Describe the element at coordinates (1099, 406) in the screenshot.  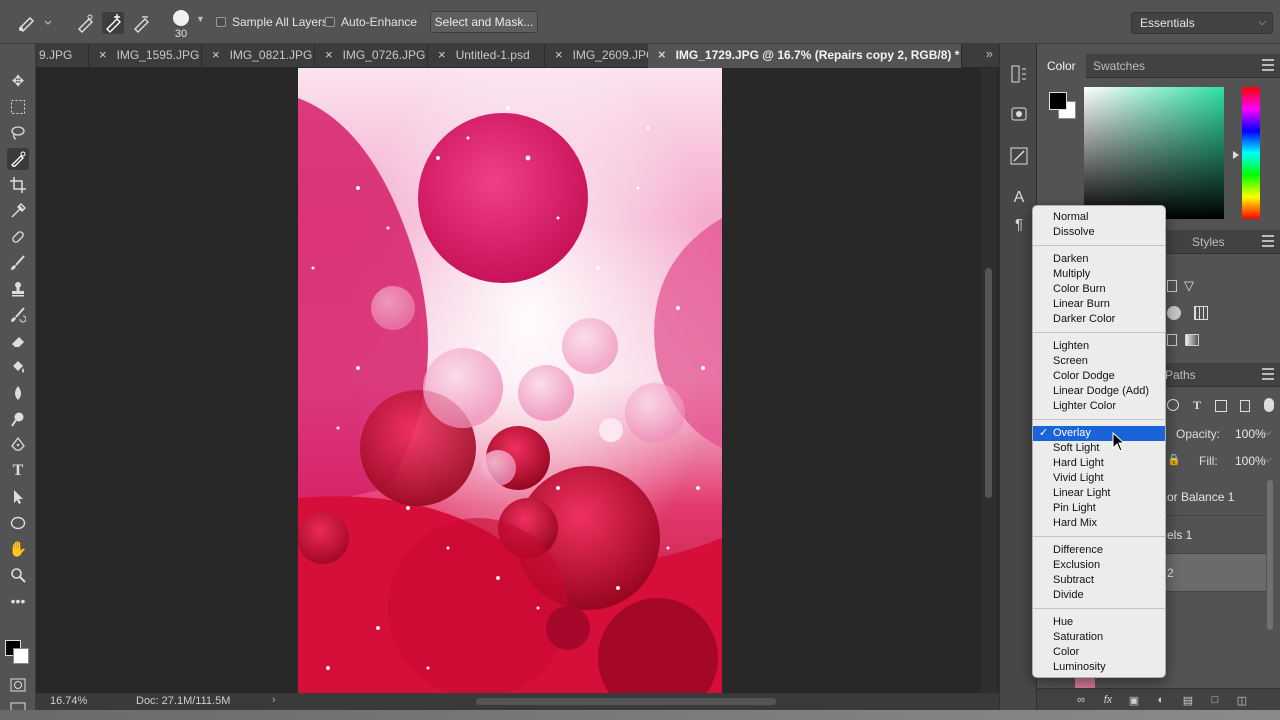
I see `blend-mode-item: Lighter Color` at that location.